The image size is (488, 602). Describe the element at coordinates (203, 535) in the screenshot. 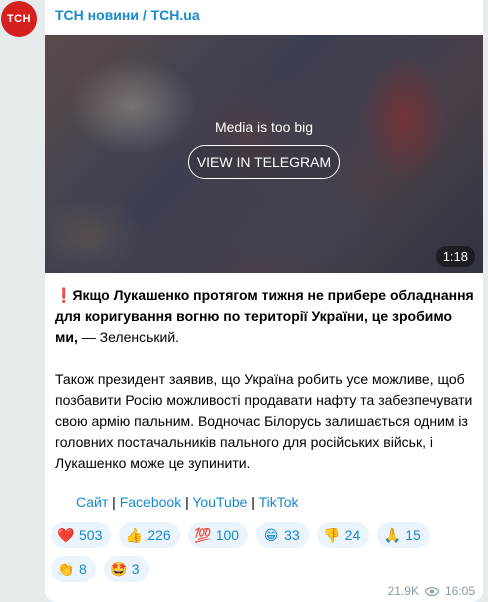

I see `hundred-points-icon: 💯` at that location.